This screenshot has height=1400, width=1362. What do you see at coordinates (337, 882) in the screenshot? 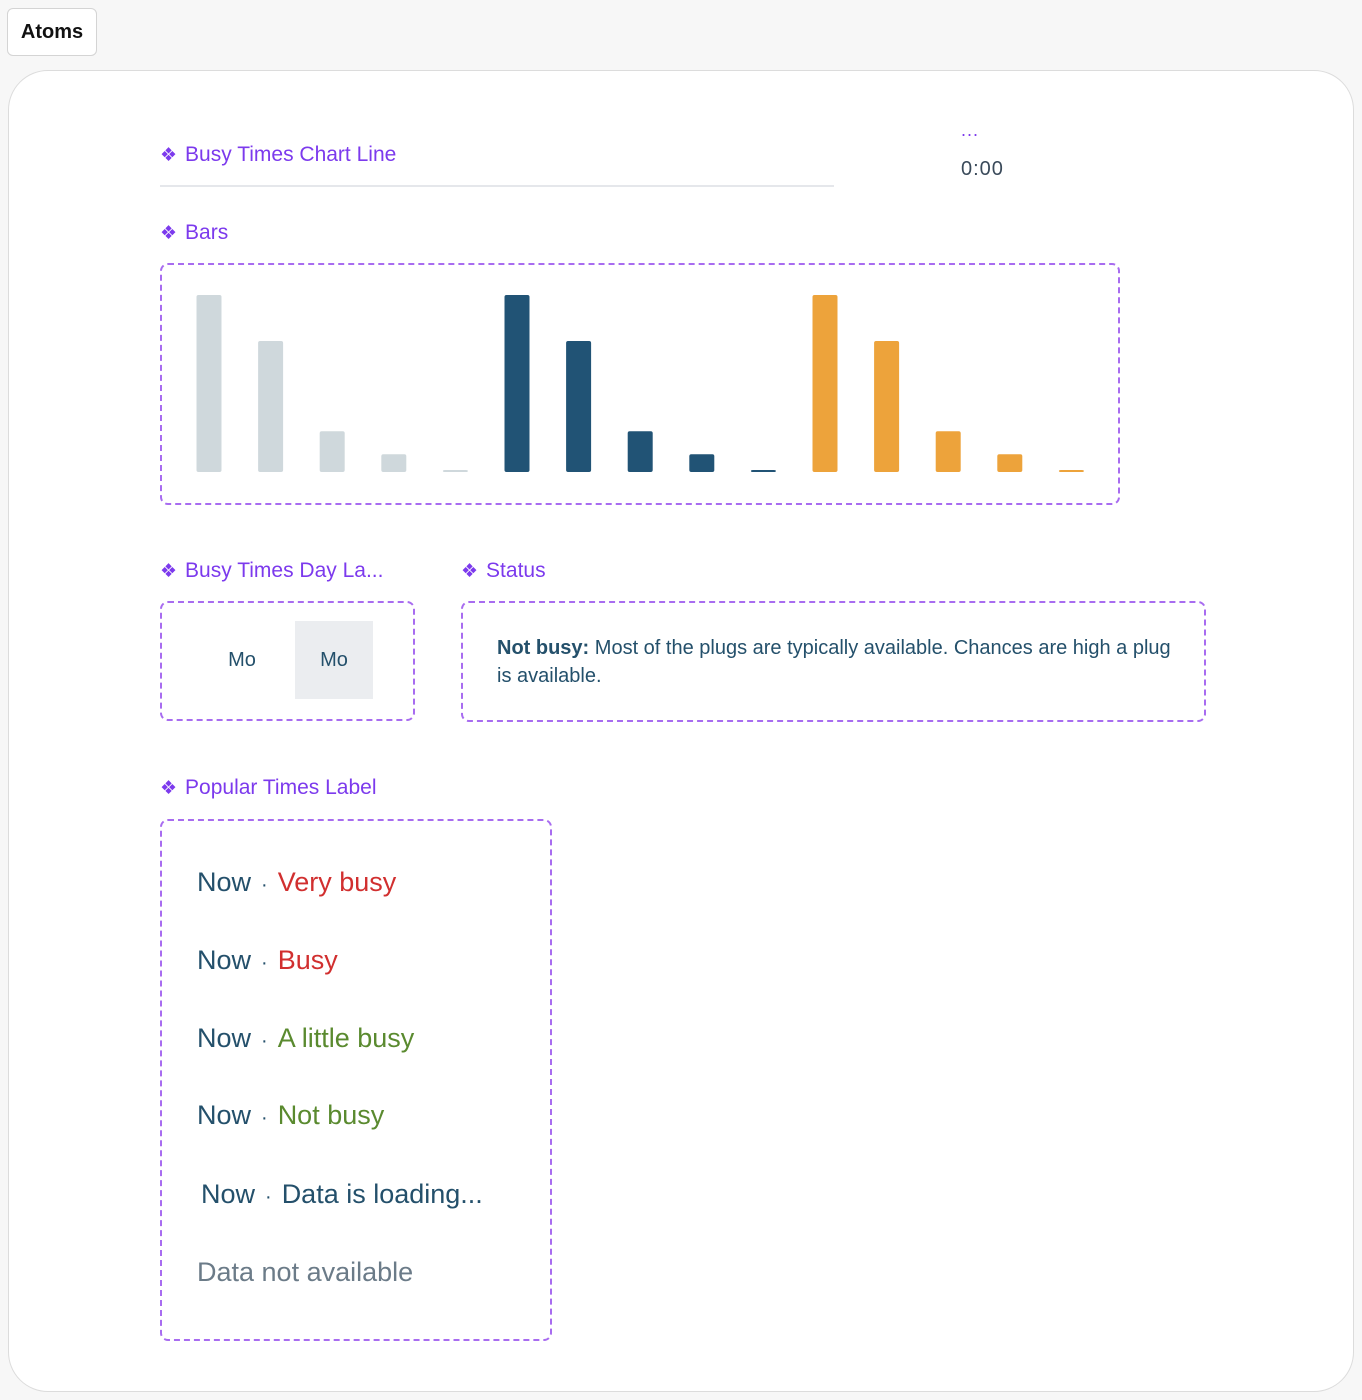
I see `state-very-busy: Very busy` at bounding box center [337, 882].